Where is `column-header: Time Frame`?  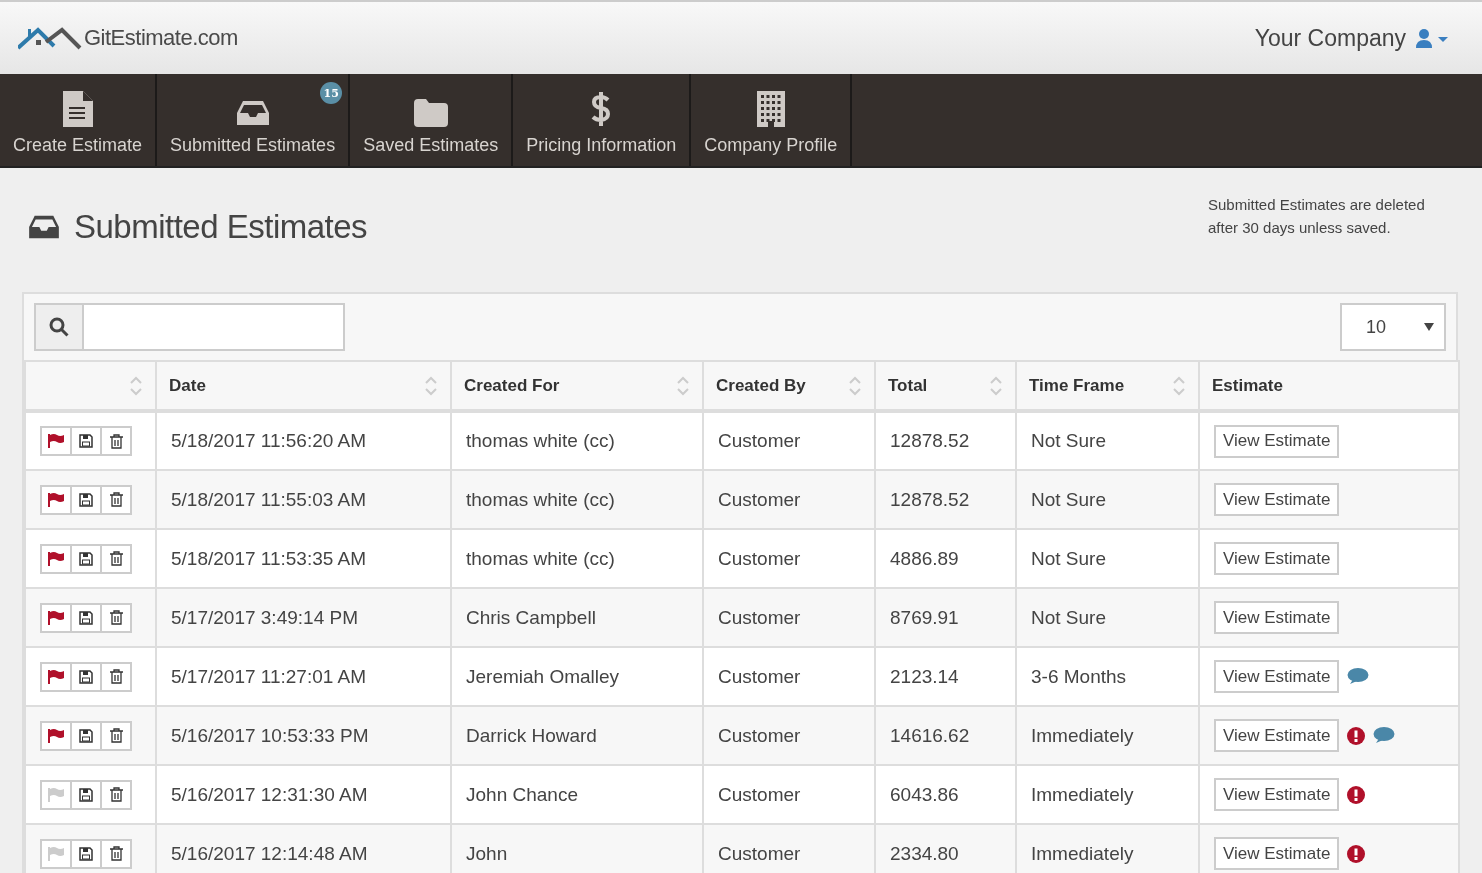
column-header: Time Frame is located at coordinates (1107, 386).